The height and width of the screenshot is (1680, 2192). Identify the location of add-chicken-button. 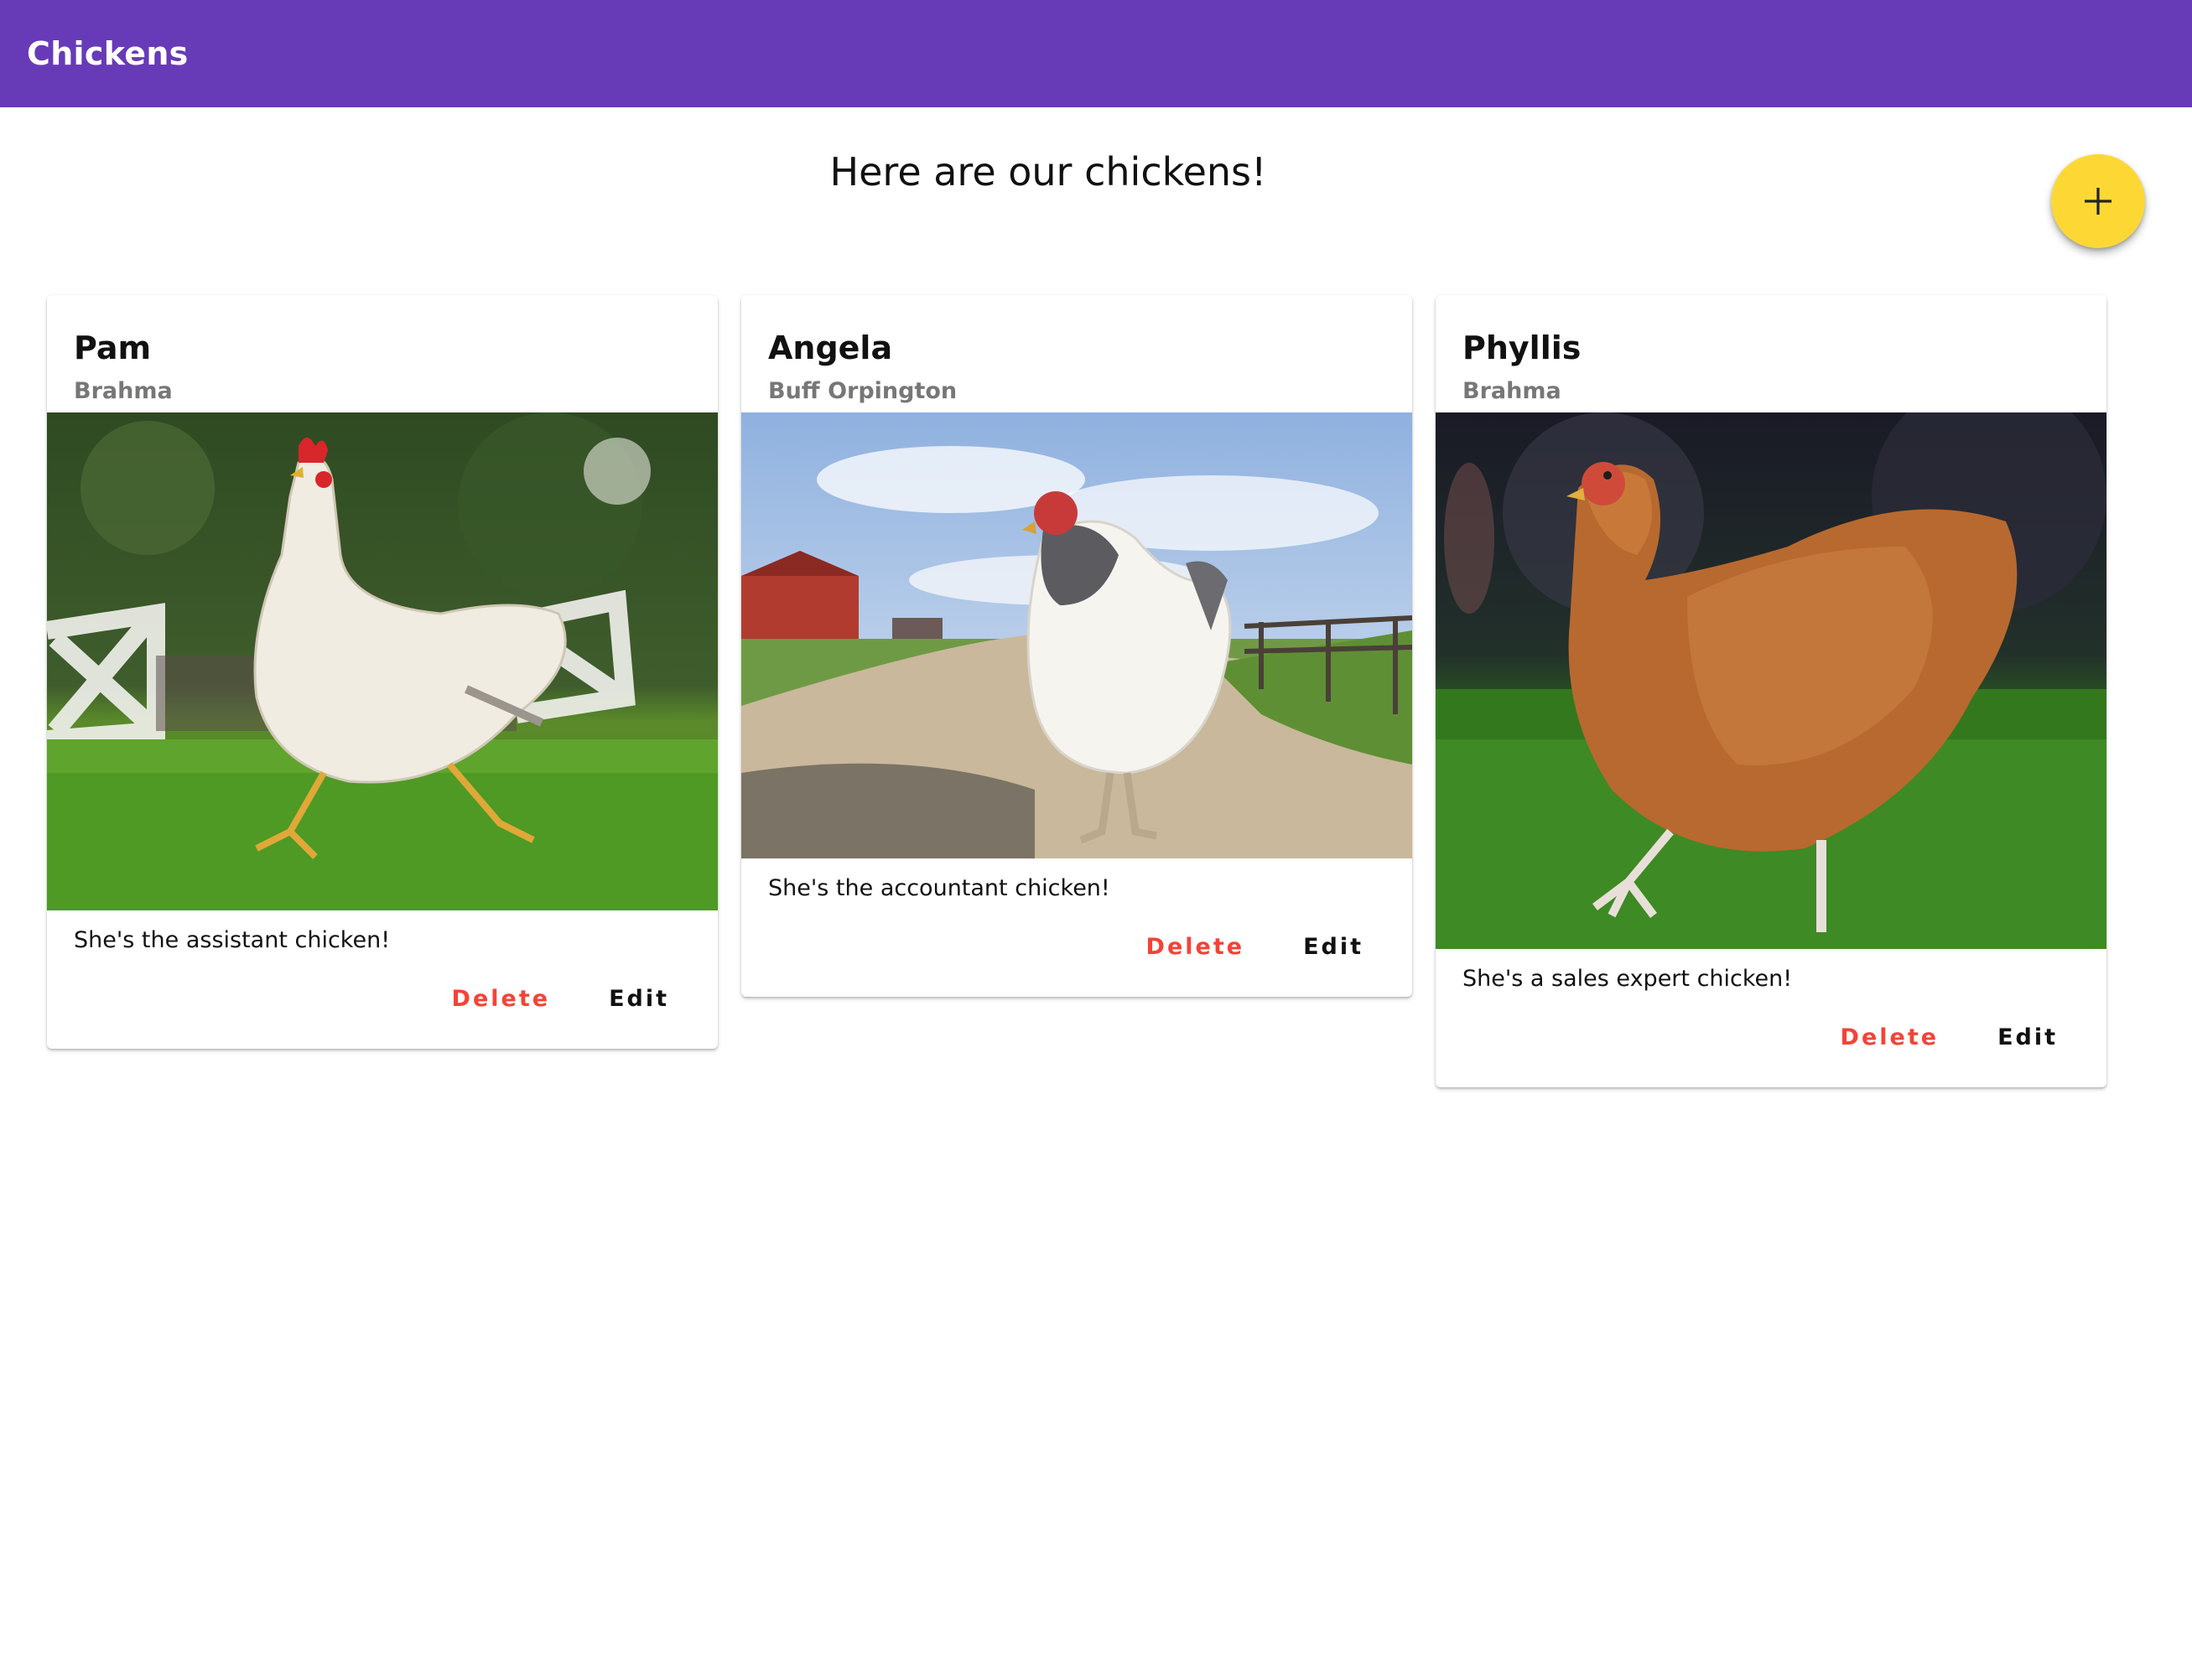
(2098, 201).